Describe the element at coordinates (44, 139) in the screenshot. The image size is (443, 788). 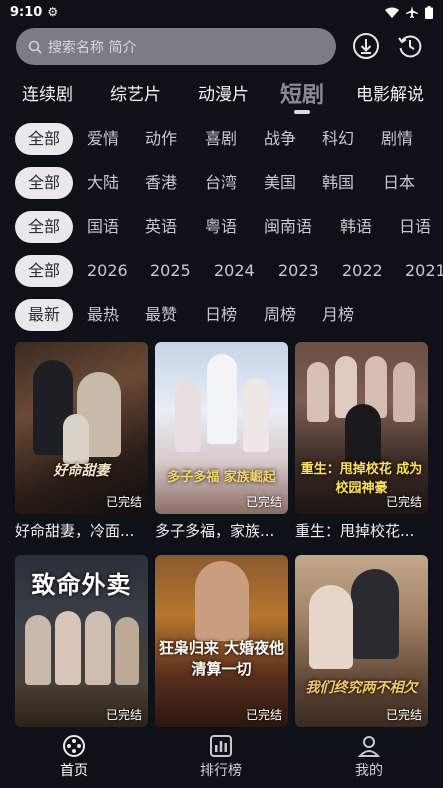
I see `filter-genre-all: 全部` at that location.